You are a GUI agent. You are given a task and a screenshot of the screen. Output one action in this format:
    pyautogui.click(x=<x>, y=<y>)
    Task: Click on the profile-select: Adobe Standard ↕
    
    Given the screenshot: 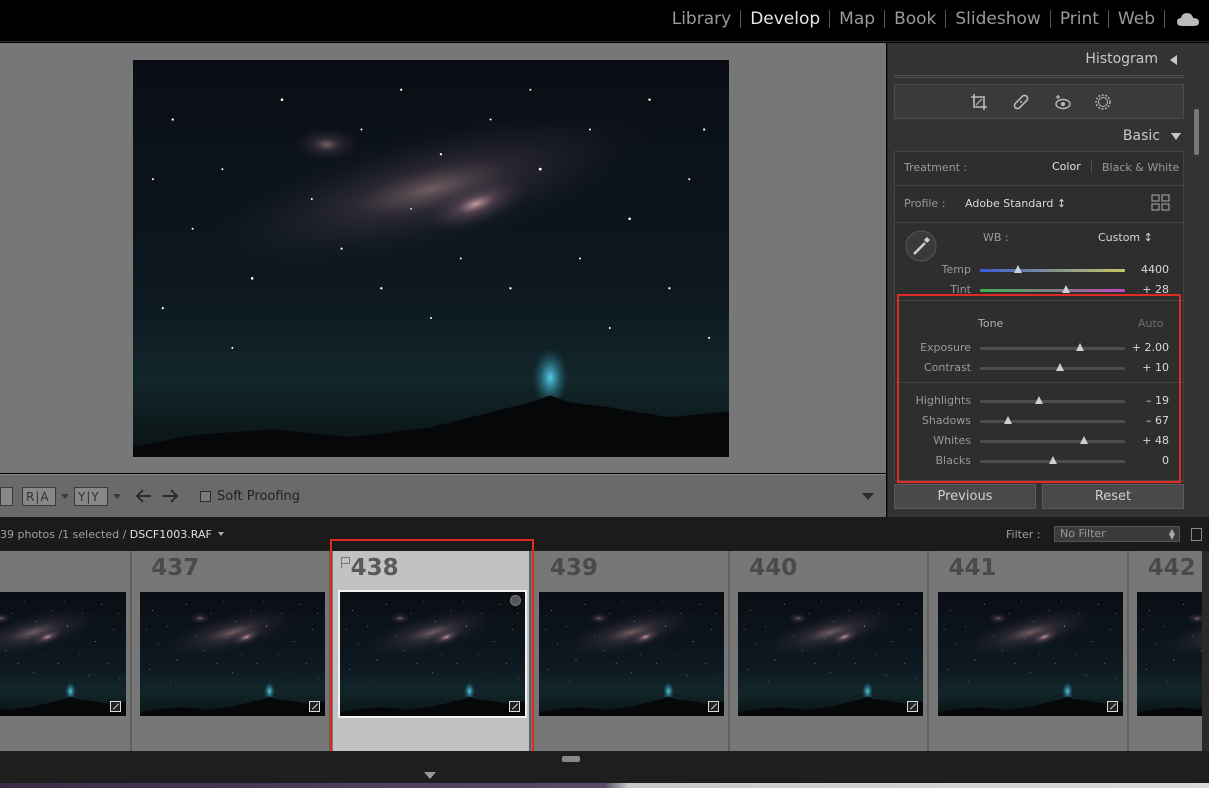 What is the action you would take?
    pyautogui.click(x=1015, y=203)
    